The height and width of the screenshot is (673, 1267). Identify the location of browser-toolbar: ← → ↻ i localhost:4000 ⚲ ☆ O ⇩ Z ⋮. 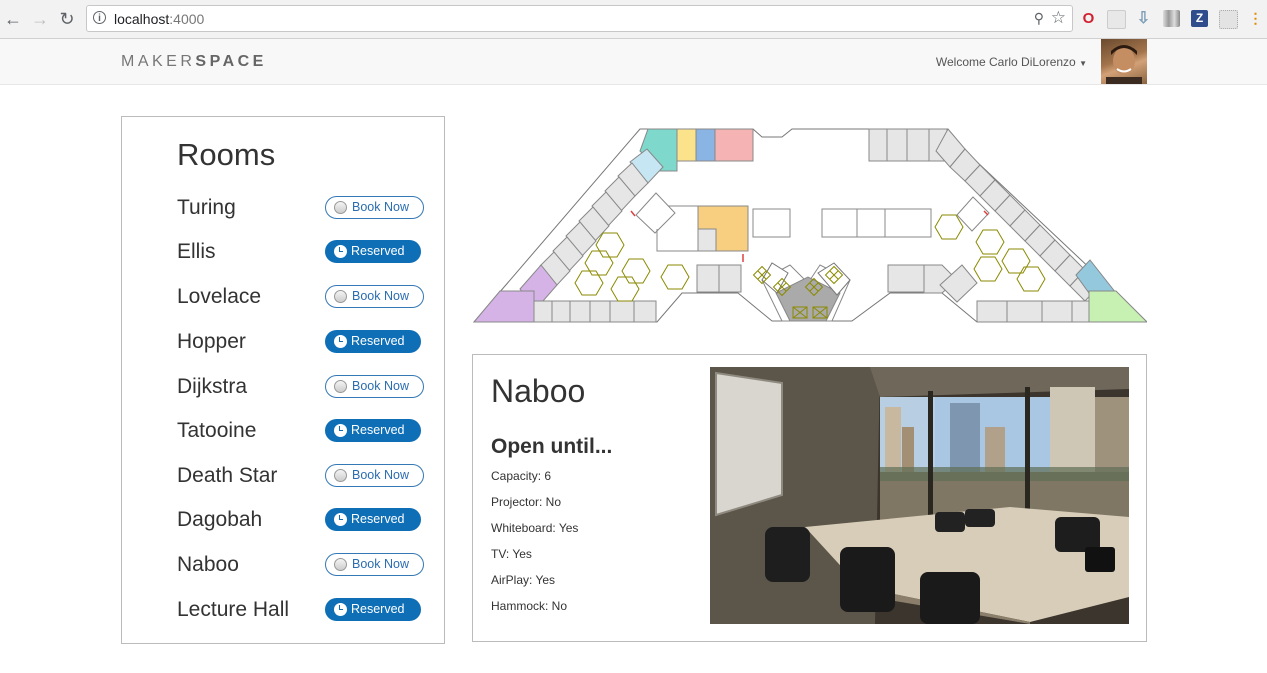
(633, 19).